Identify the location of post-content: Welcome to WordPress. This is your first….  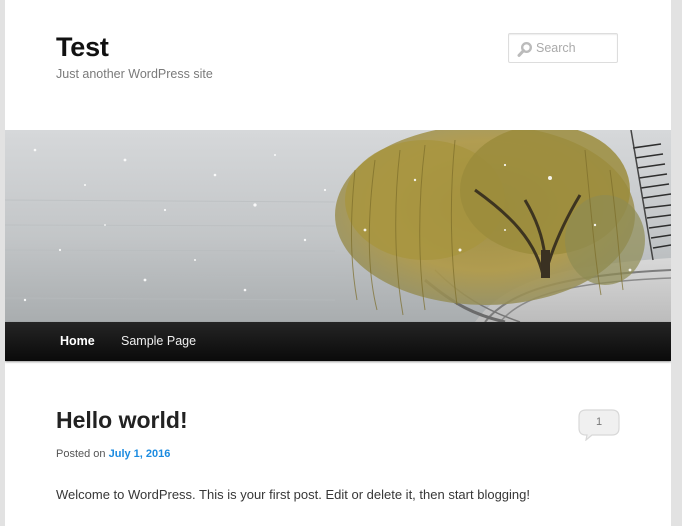
(293, 494).